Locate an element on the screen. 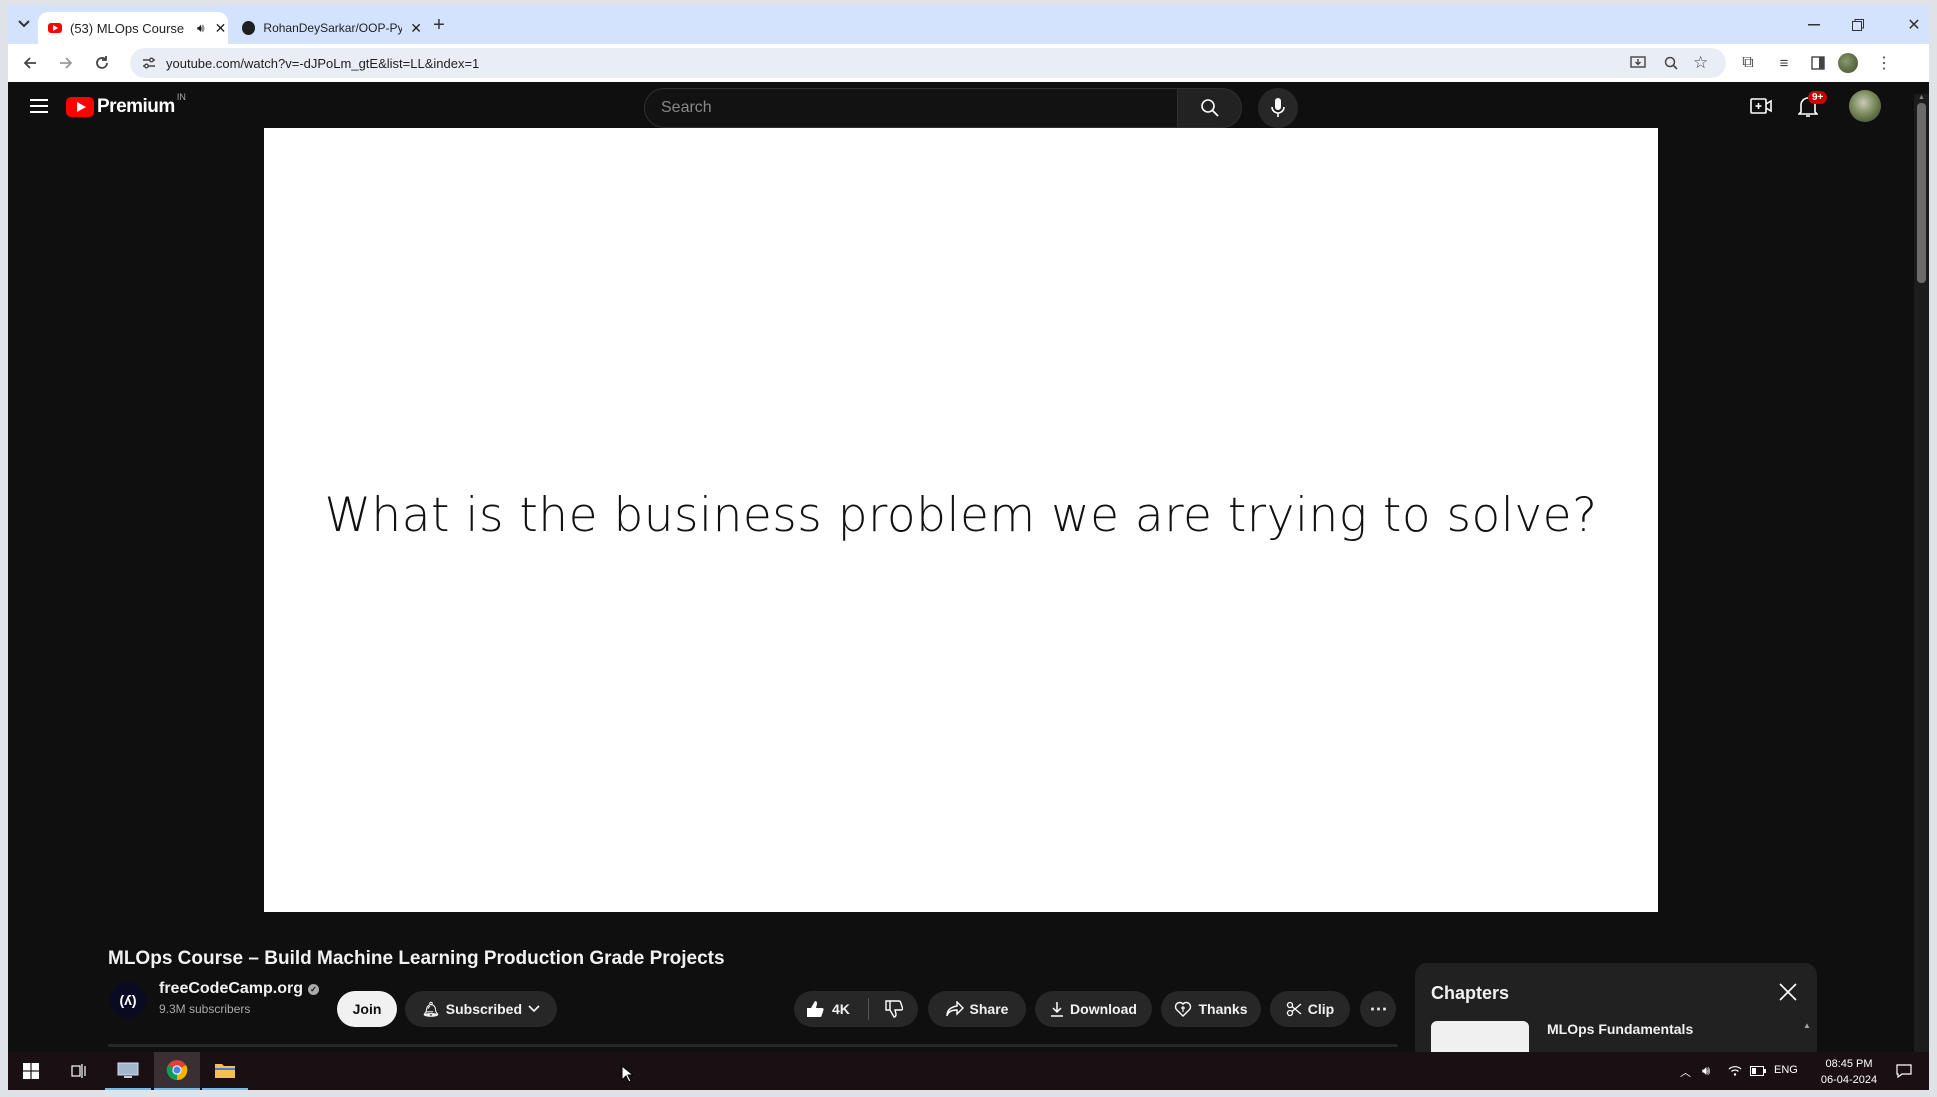  dislike-button is located at coordinates (889, 1009).